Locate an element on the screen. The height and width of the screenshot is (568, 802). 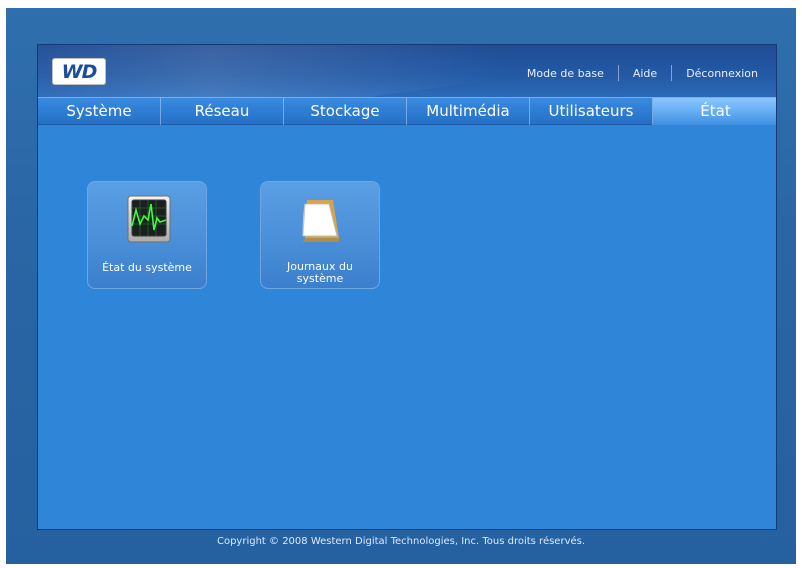
tile-system-logs: Journaux du système is located at coordinates (320, 235).